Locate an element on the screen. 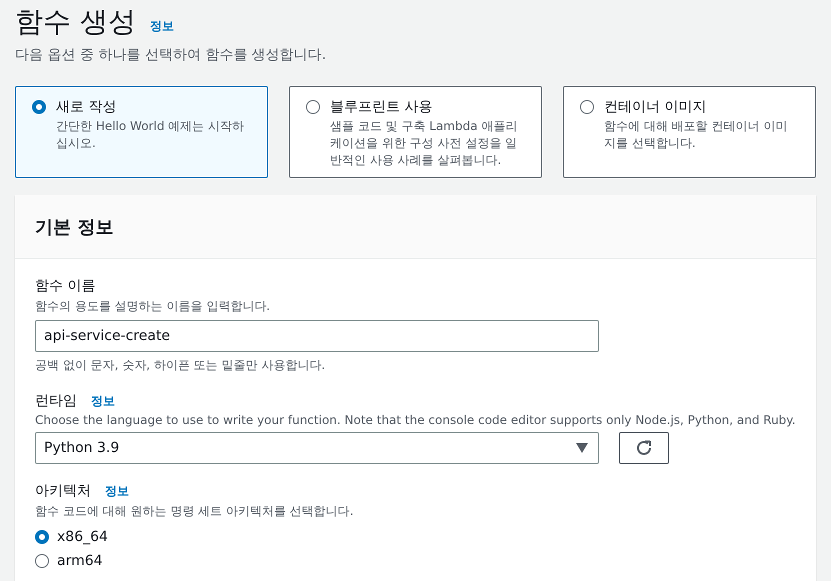 Image resolution: width=831 pixels, height=581 pixels. radio-label: x86_64 is located at coordinates (82, 537).